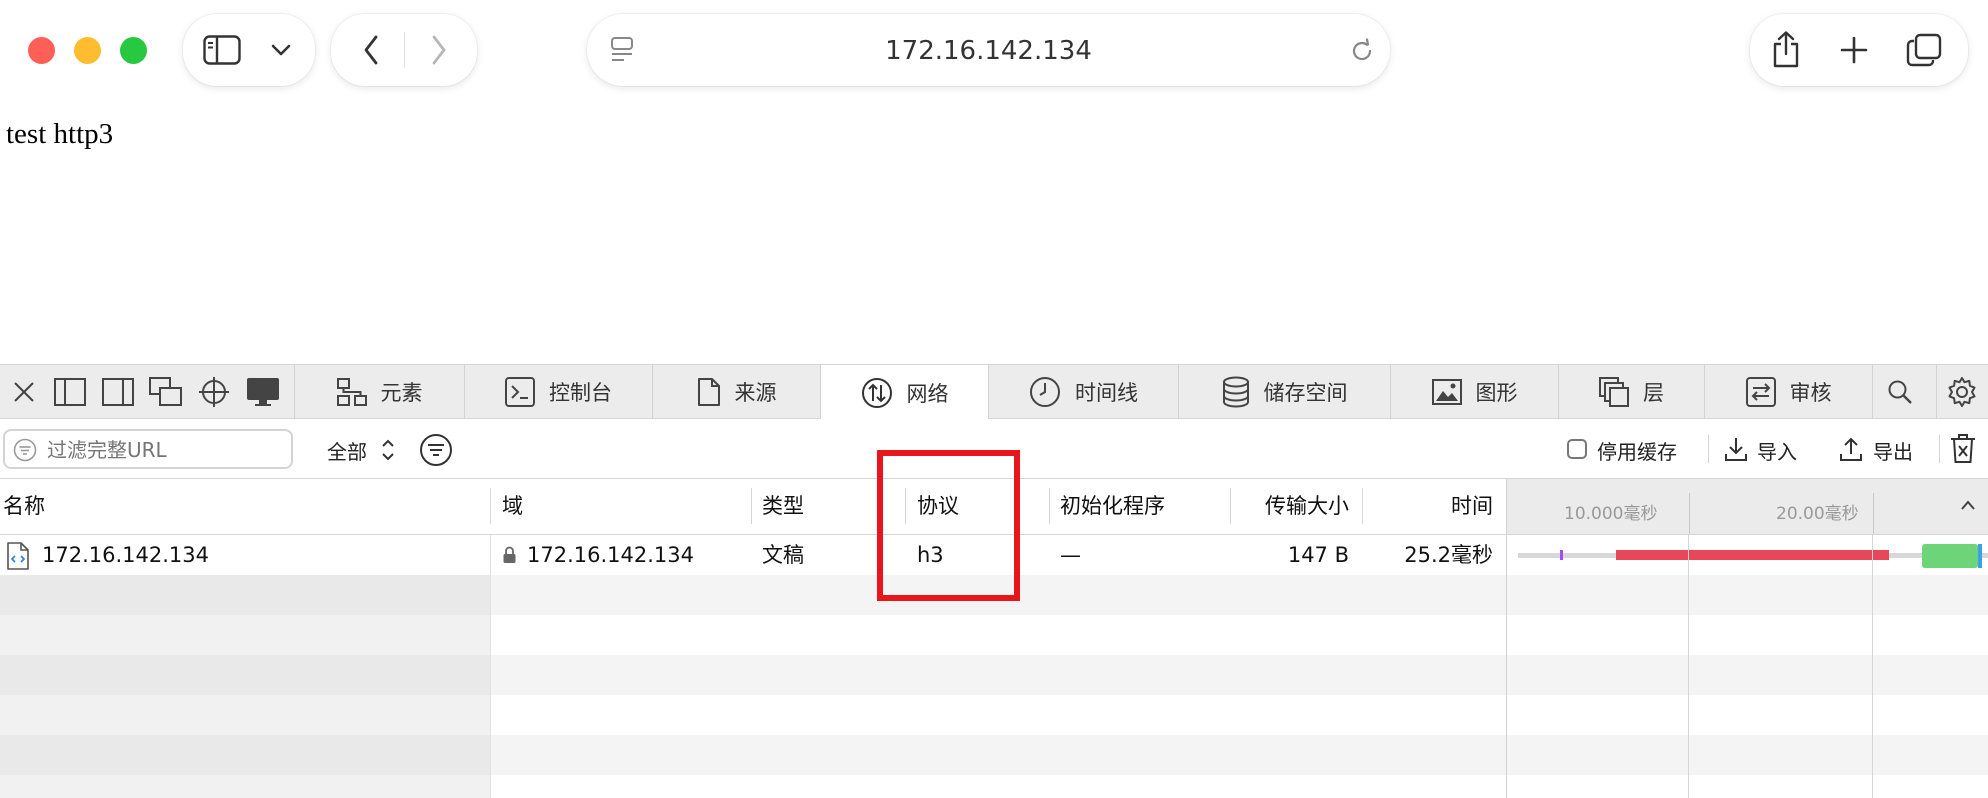 The width and height of the screenshot is (1988, 798). I want to click on share-icon, so click(1786, 50).